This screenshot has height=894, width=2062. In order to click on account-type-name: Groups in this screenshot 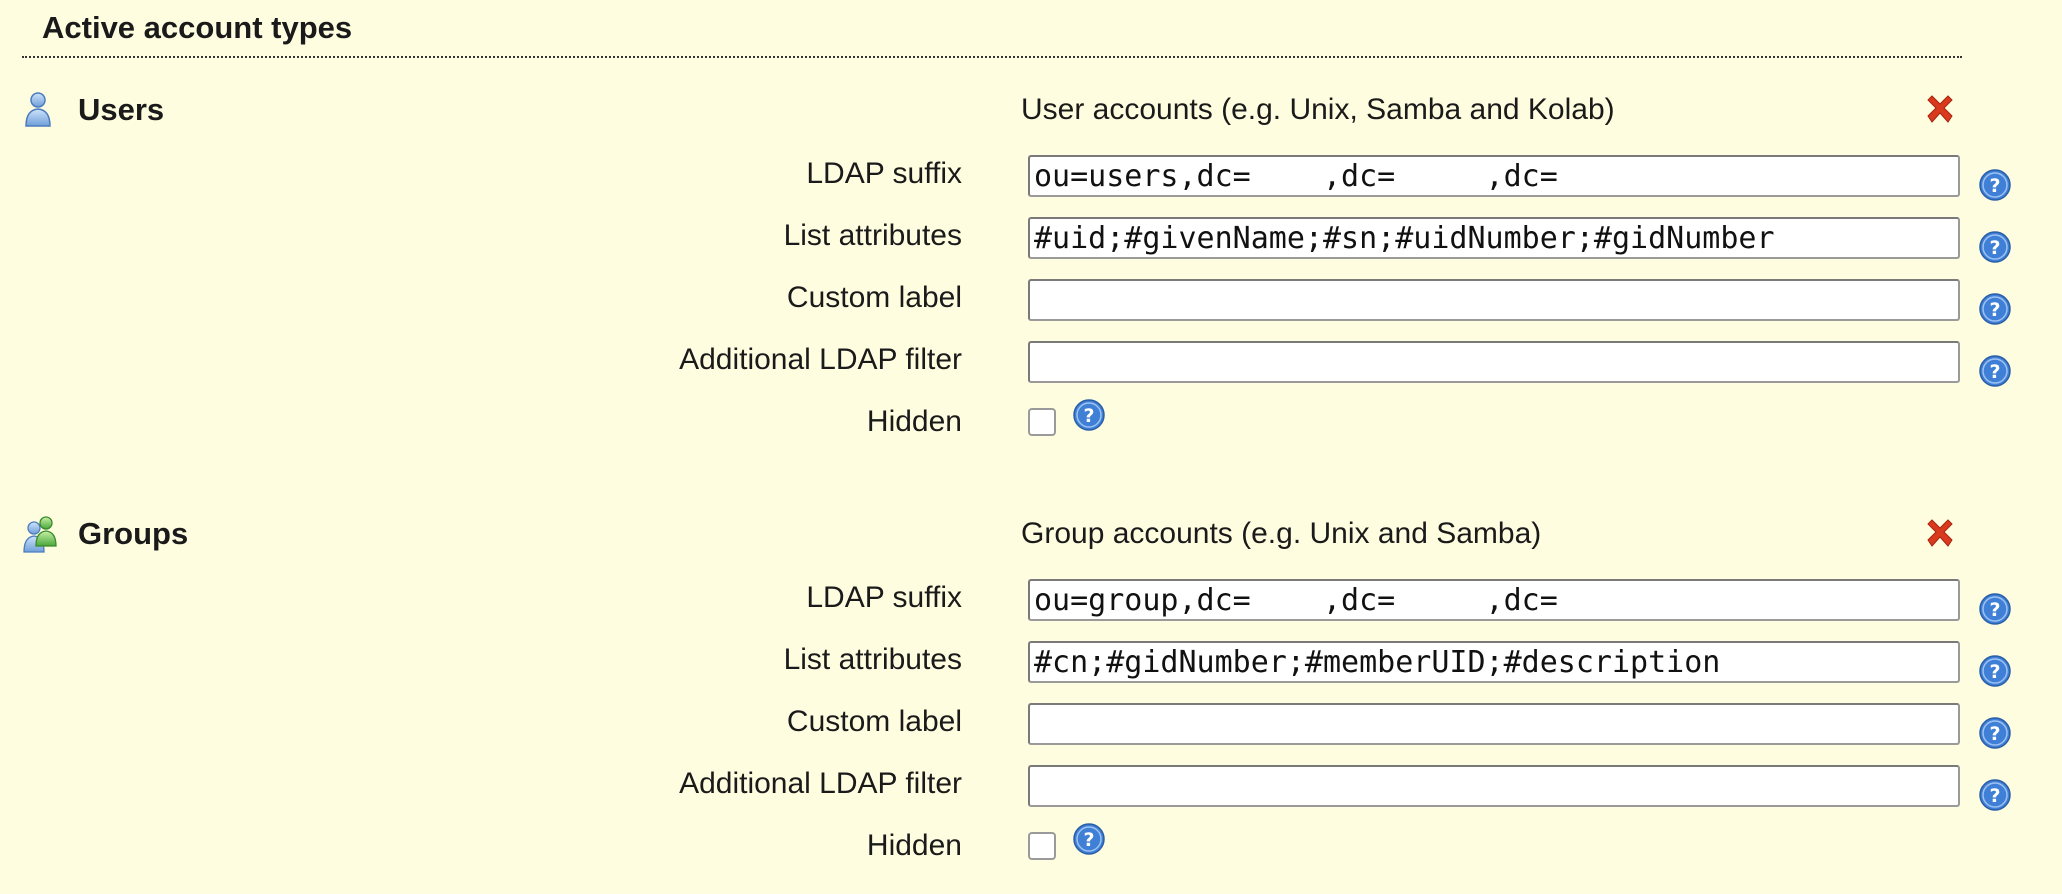, I will do `click(133, 533)`.